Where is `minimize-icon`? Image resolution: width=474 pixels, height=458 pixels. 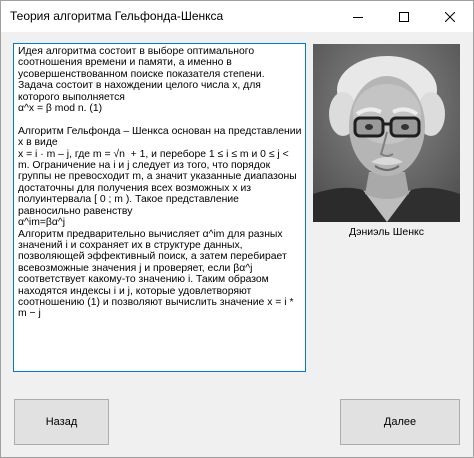 minimize-icon is located at coordinates (358, 17).